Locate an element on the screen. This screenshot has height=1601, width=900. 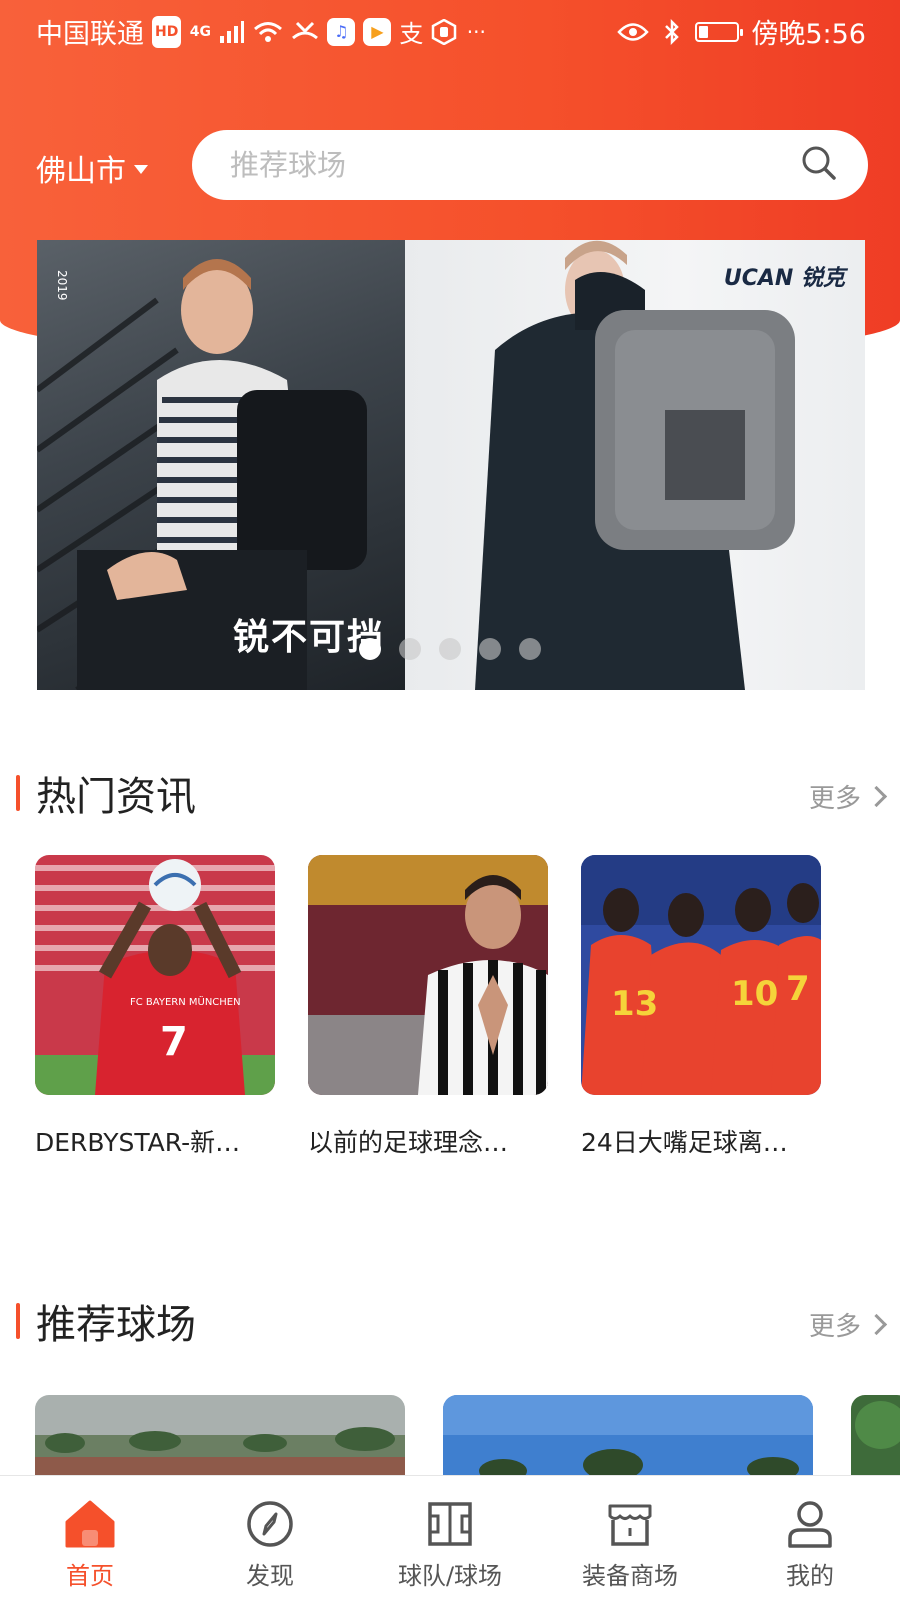
tab-teams-fields: 球队/球场 is located at coordinates (450, 1538).